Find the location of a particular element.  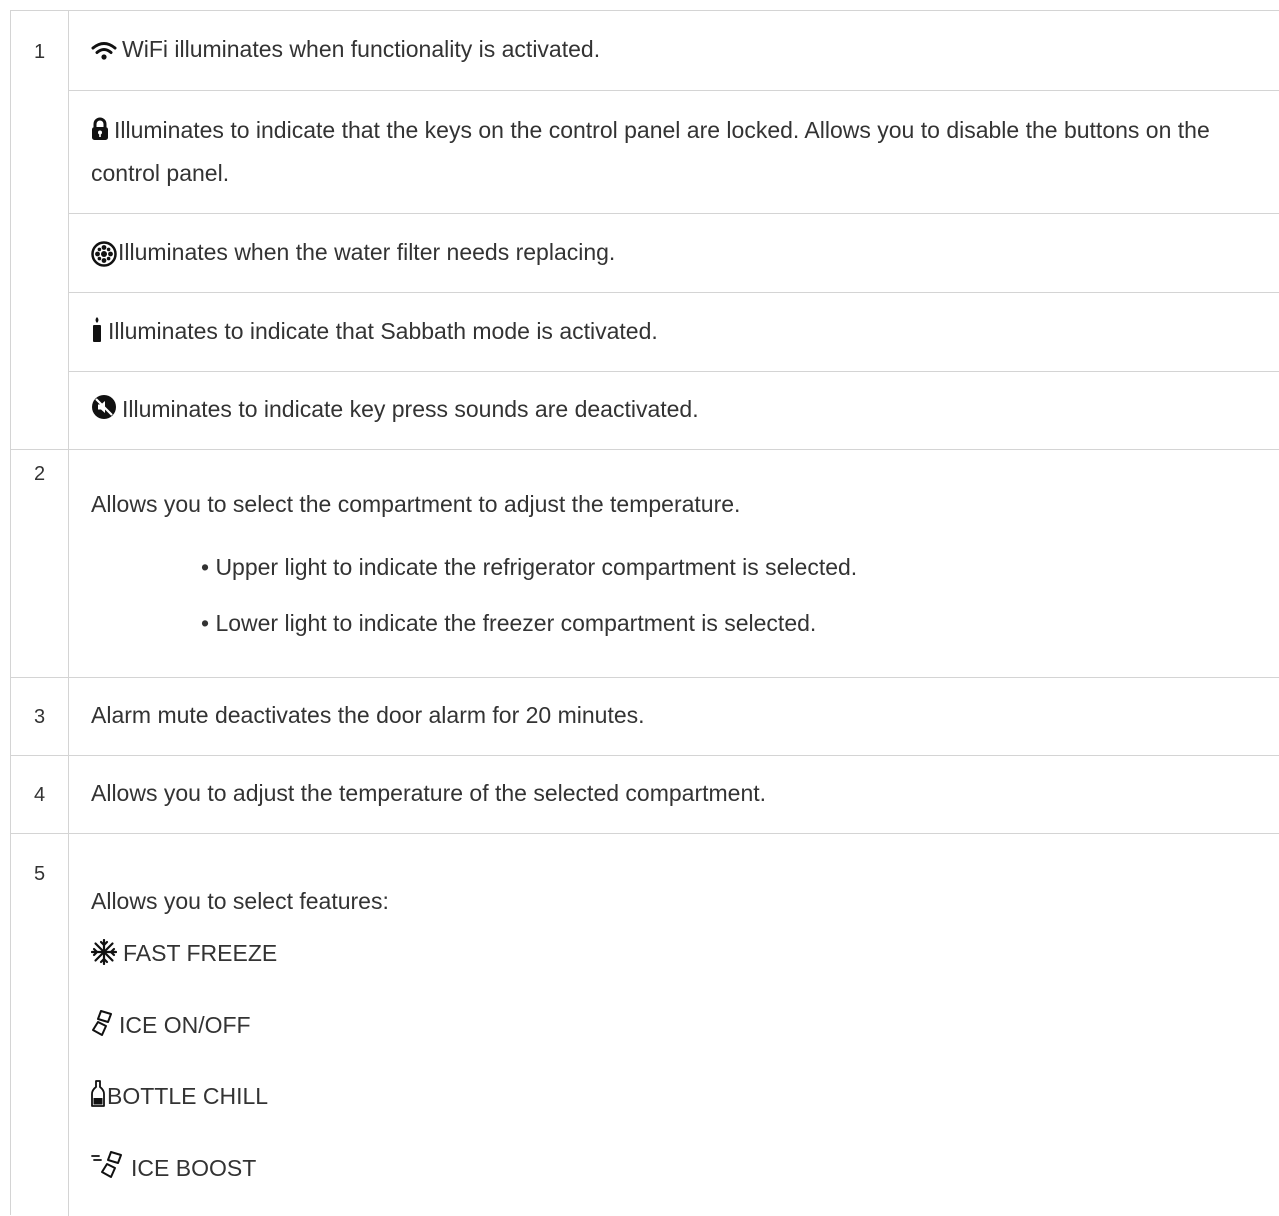

row-number: 4 is located at coordinates (39, 795).